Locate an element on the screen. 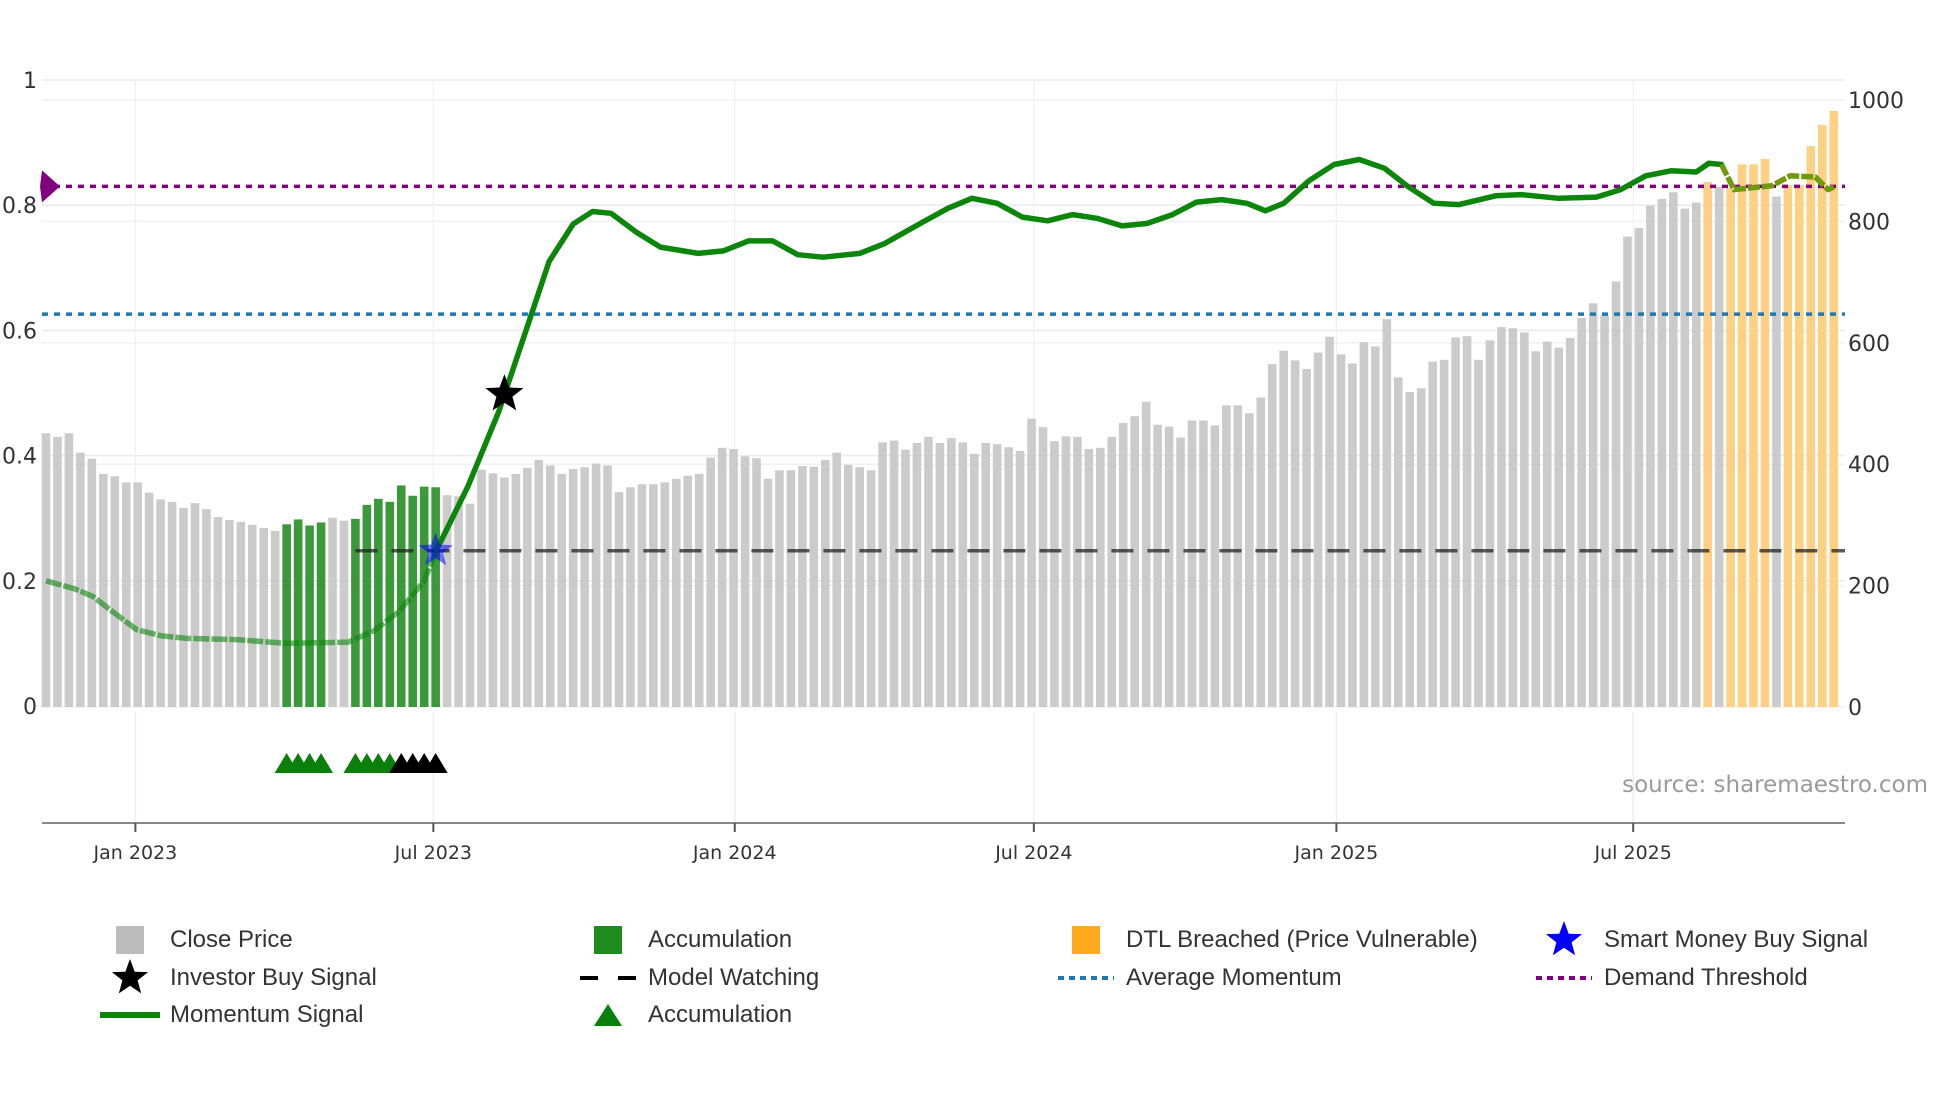 The image size is (1960, 1102). y-left-tick-label: 0.4 is located at coordinates (19, 457).